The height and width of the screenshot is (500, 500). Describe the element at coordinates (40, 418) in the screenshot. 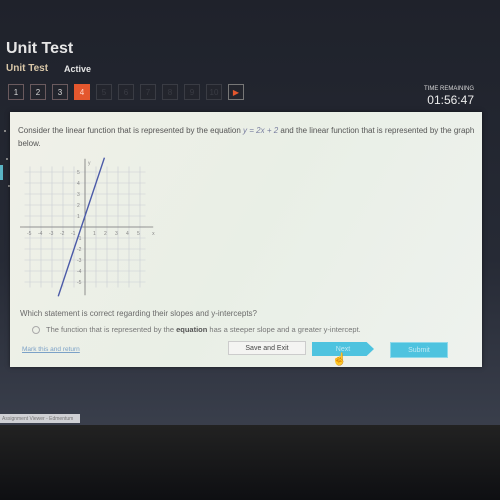

I see `taskbar-item: Assignment Viewer - Edmentum` at that location.